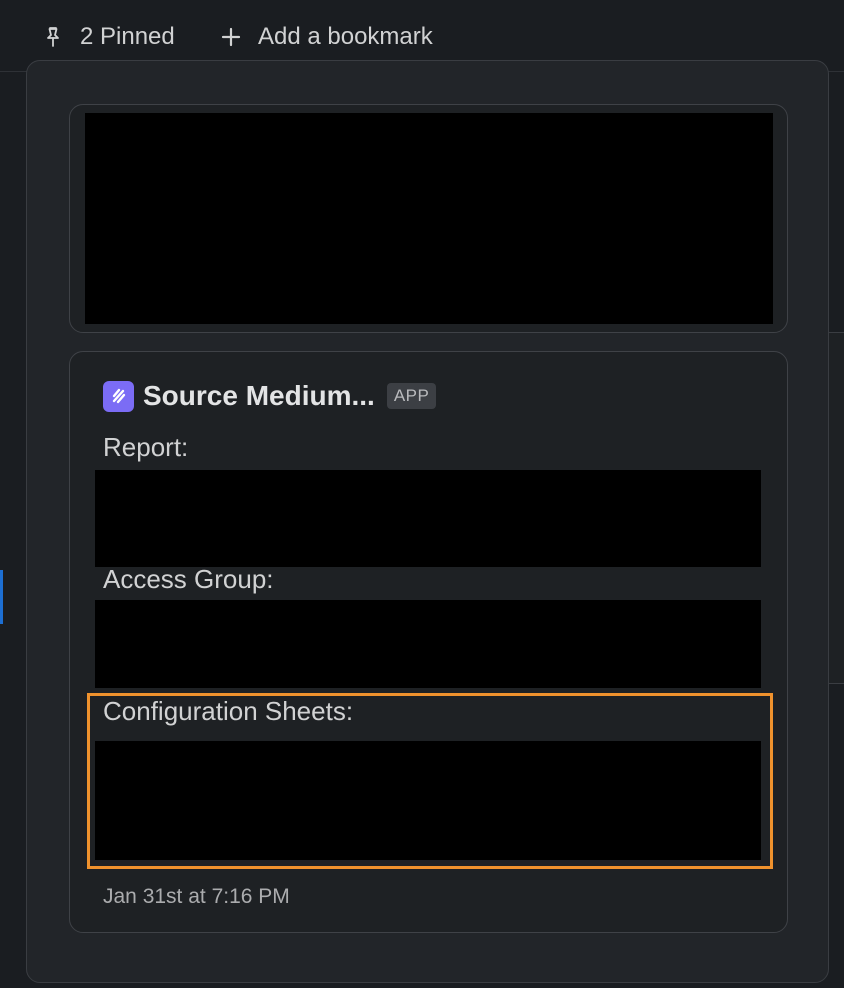 The height and width of the screenshot is (988, 844). I want to click on configuration-sheets-label: Configuration Sheets:, so click(228, 711).